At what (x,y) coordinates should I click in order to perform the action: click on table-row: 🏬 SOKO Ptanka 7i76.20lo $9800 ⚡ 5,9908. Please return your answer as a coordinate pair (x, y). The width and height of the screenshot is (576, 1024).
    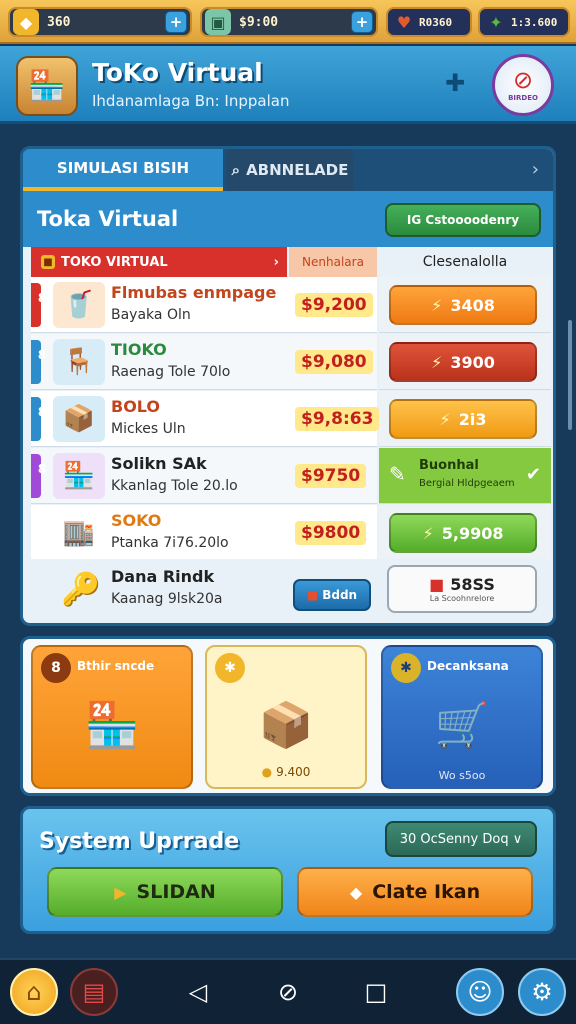
    Looking at the image, I should click on (291, 533).